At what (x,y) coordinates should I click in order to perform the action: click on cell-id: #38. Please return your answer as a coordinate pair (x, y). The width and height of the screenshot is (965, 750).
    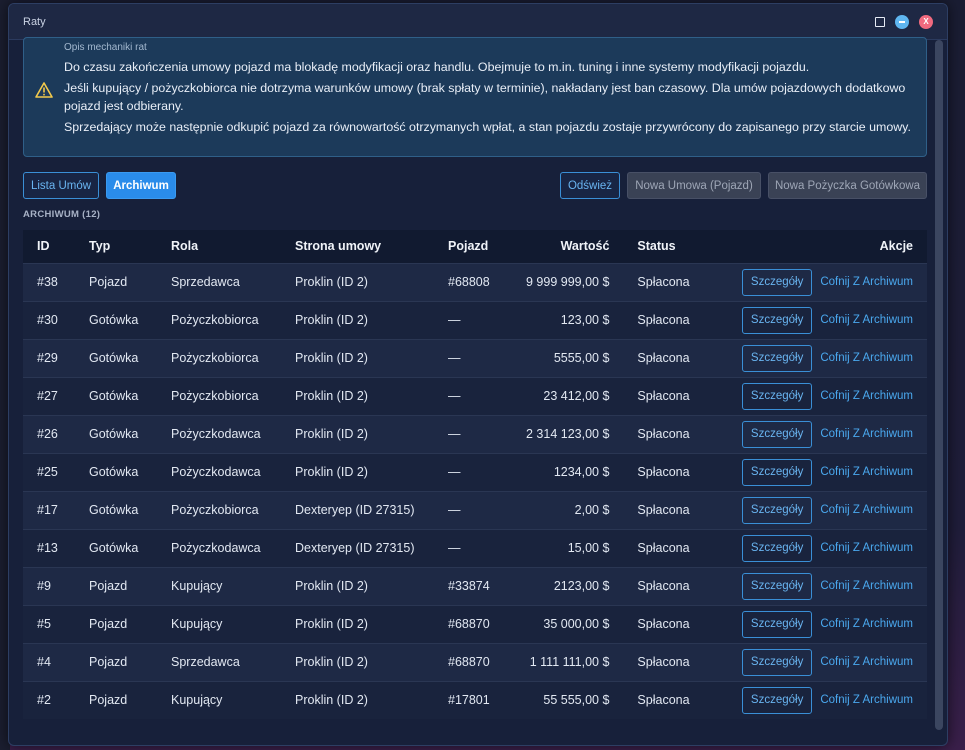
    Looking at the image, I should click on (47, 282).